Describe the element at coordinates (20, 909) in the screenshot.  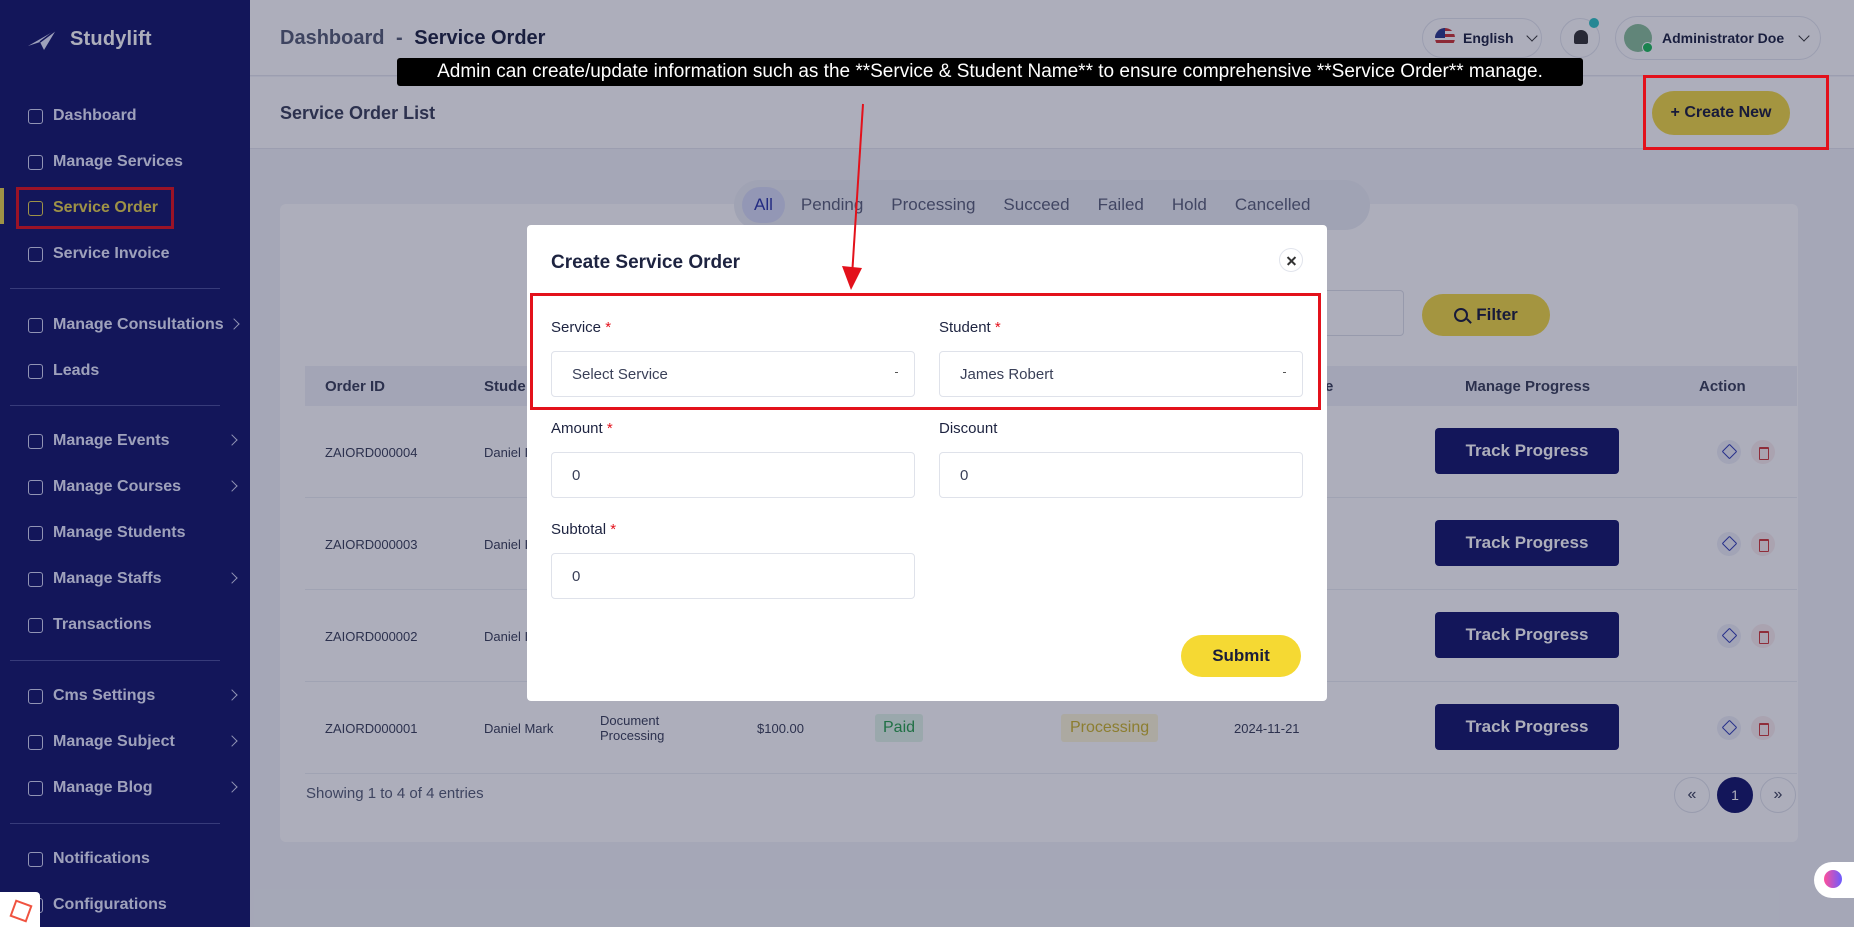
I see `laravel-icon` at that location.